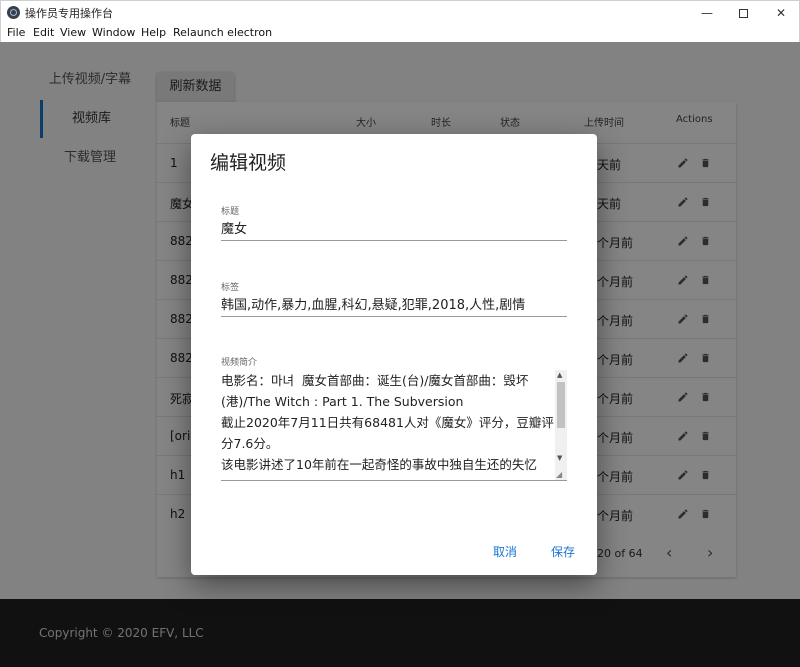  I want to click on menu-view: View, so click(73, 32).